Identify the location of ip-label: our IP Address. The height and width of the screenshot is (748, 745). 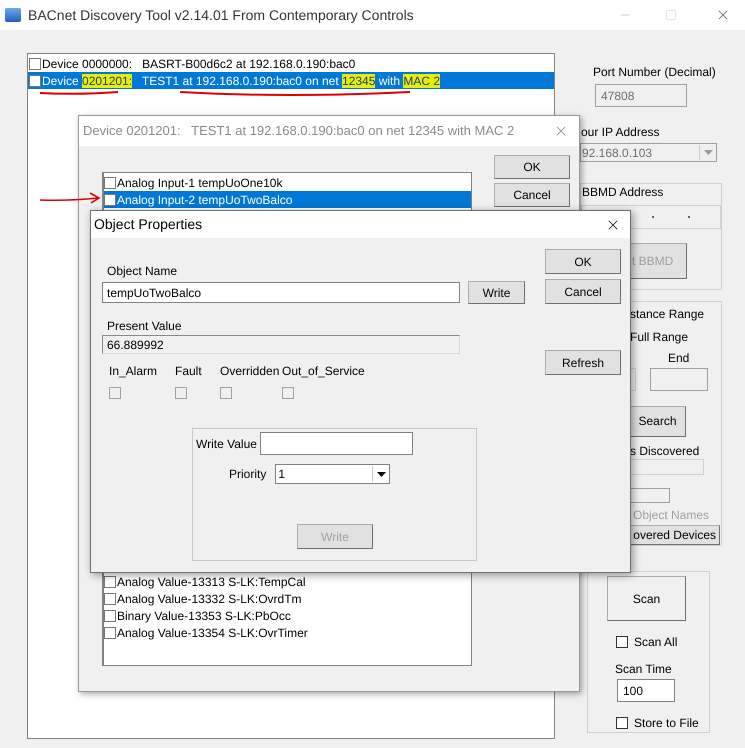
(620, 132).